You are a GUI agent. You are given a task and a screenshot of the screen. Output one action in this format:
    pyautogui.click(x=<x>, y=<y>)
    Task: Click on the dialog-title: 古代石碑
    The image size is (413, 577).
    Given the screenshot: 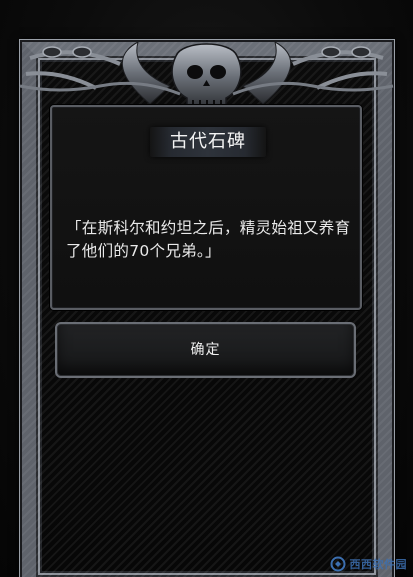 What is the action you would take?
    pyautogui.click(x=208, y=141)
    